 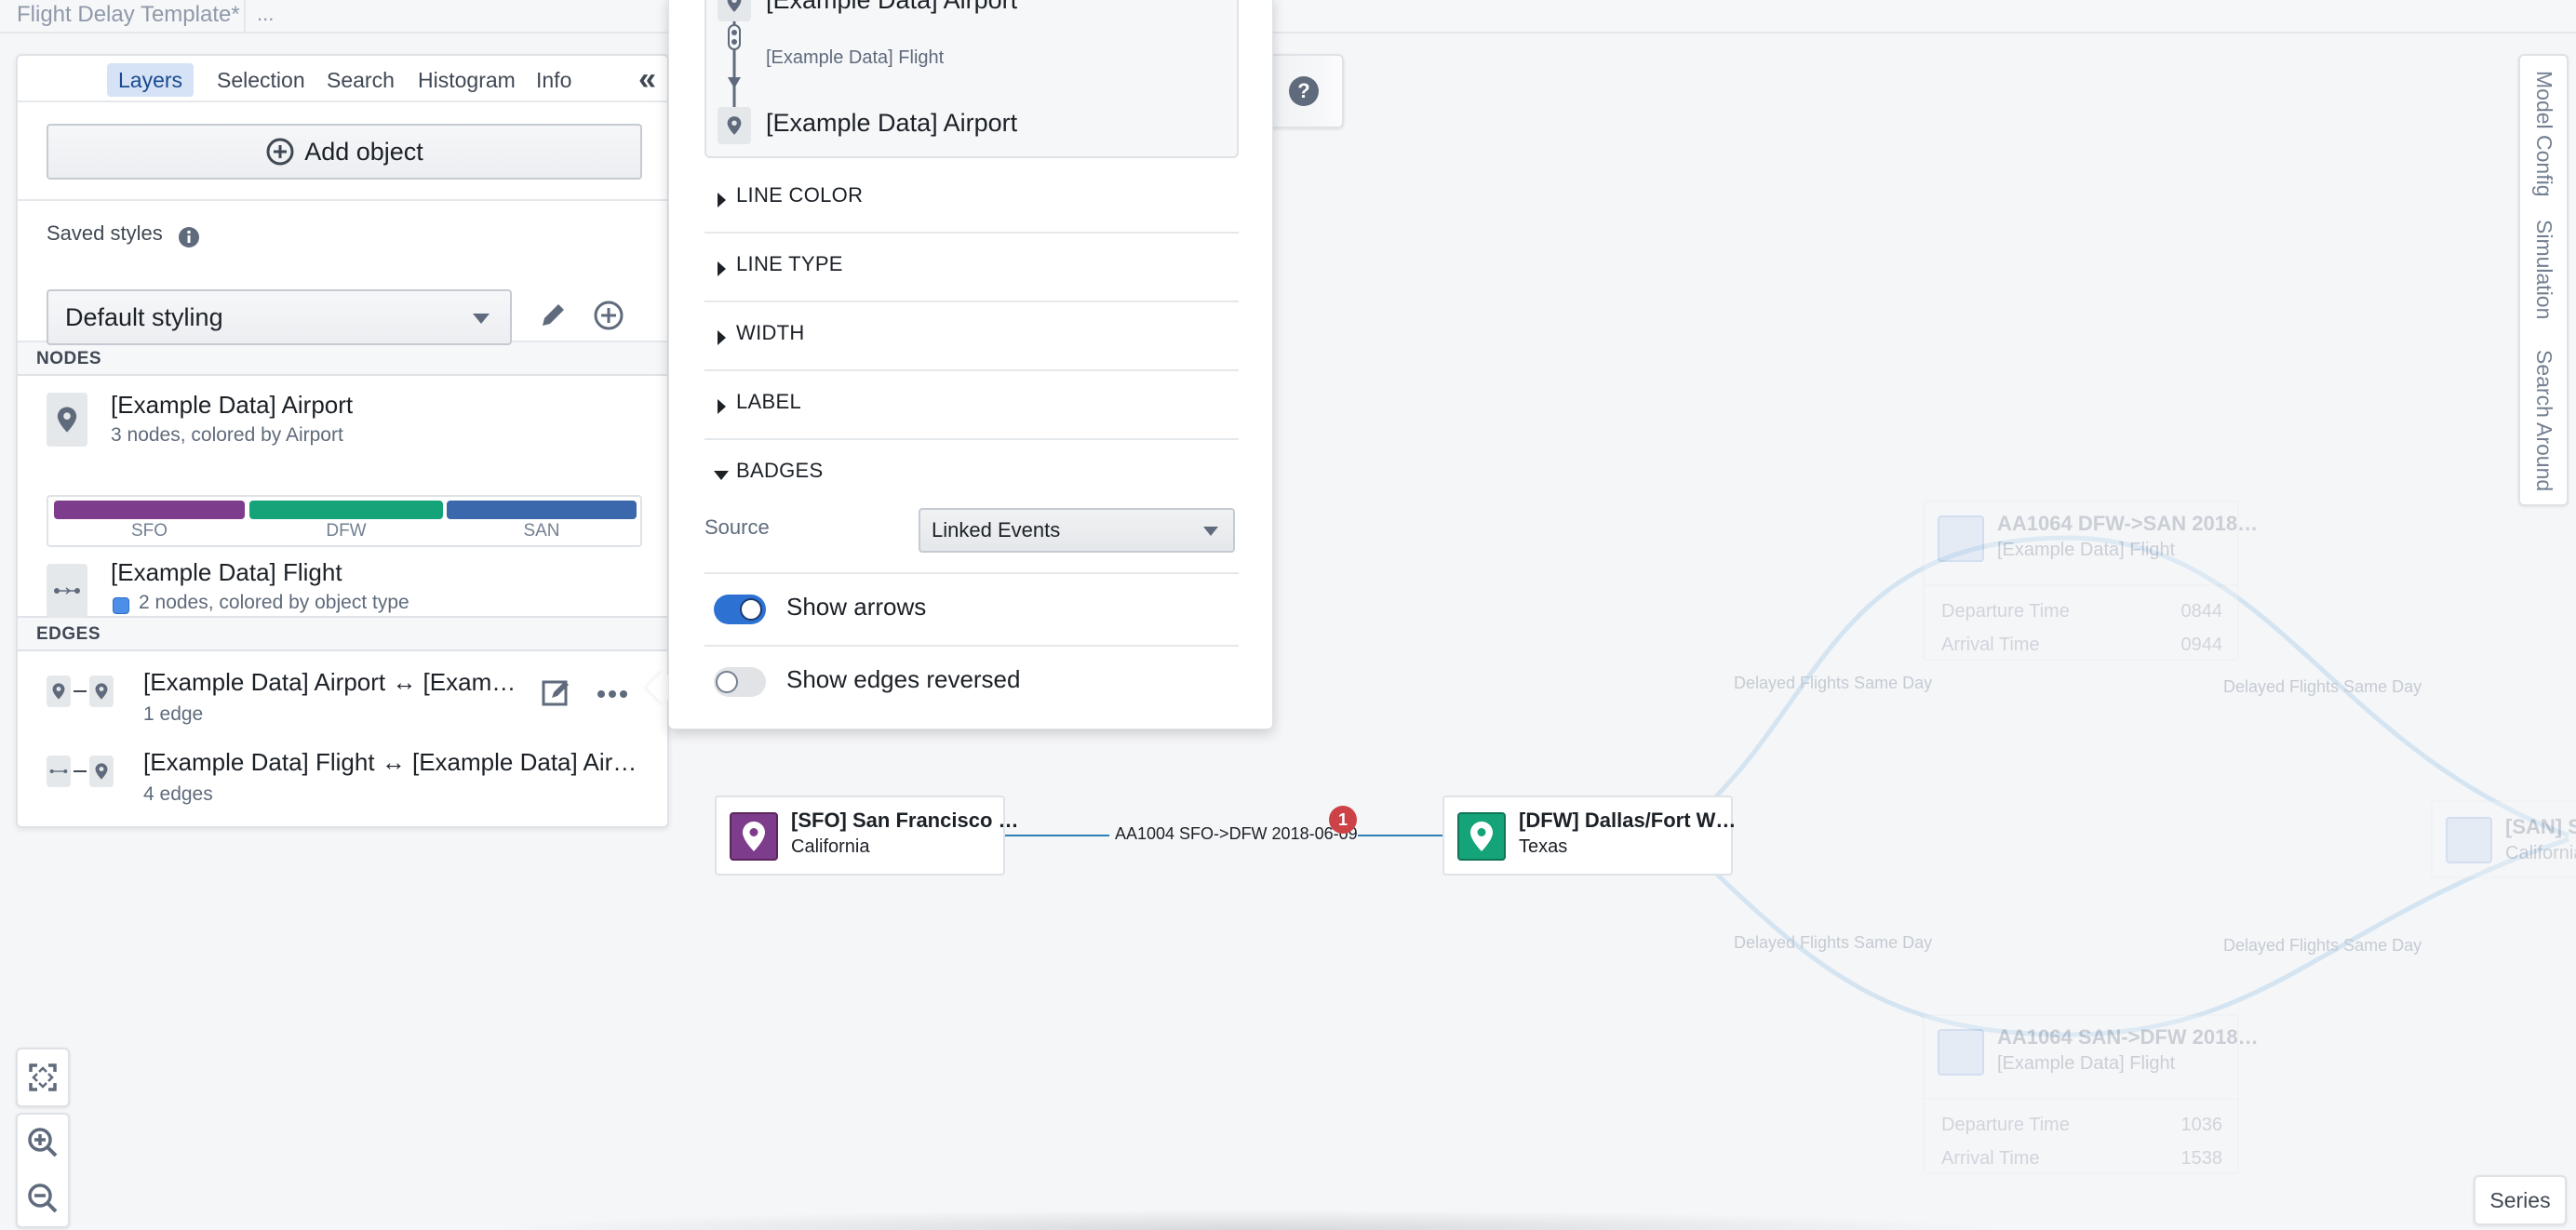 I want to click on legend-bar-san, so click(x=542, y=510).